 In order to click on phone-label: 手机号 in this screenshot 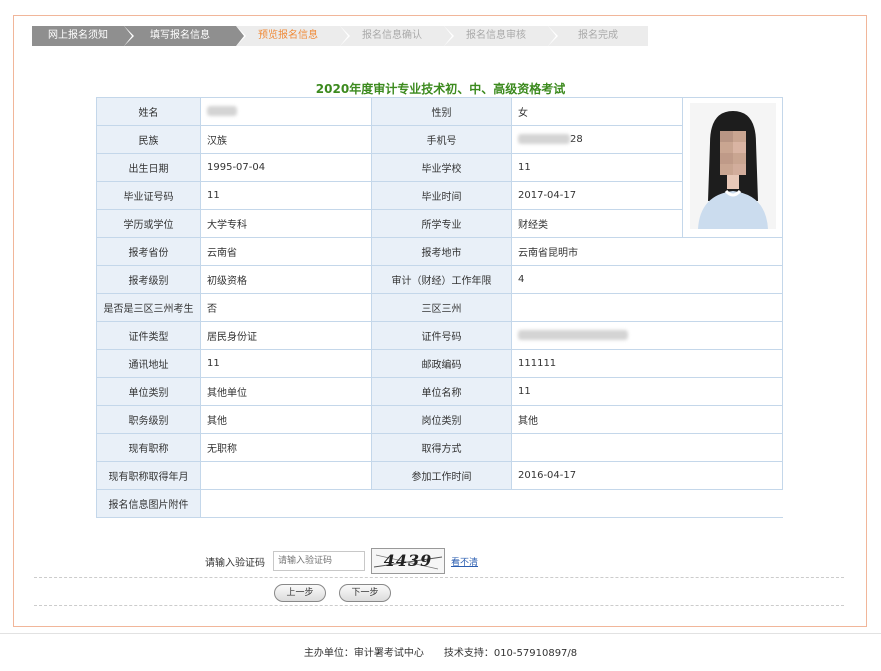, I will do `click(441, 139)`.